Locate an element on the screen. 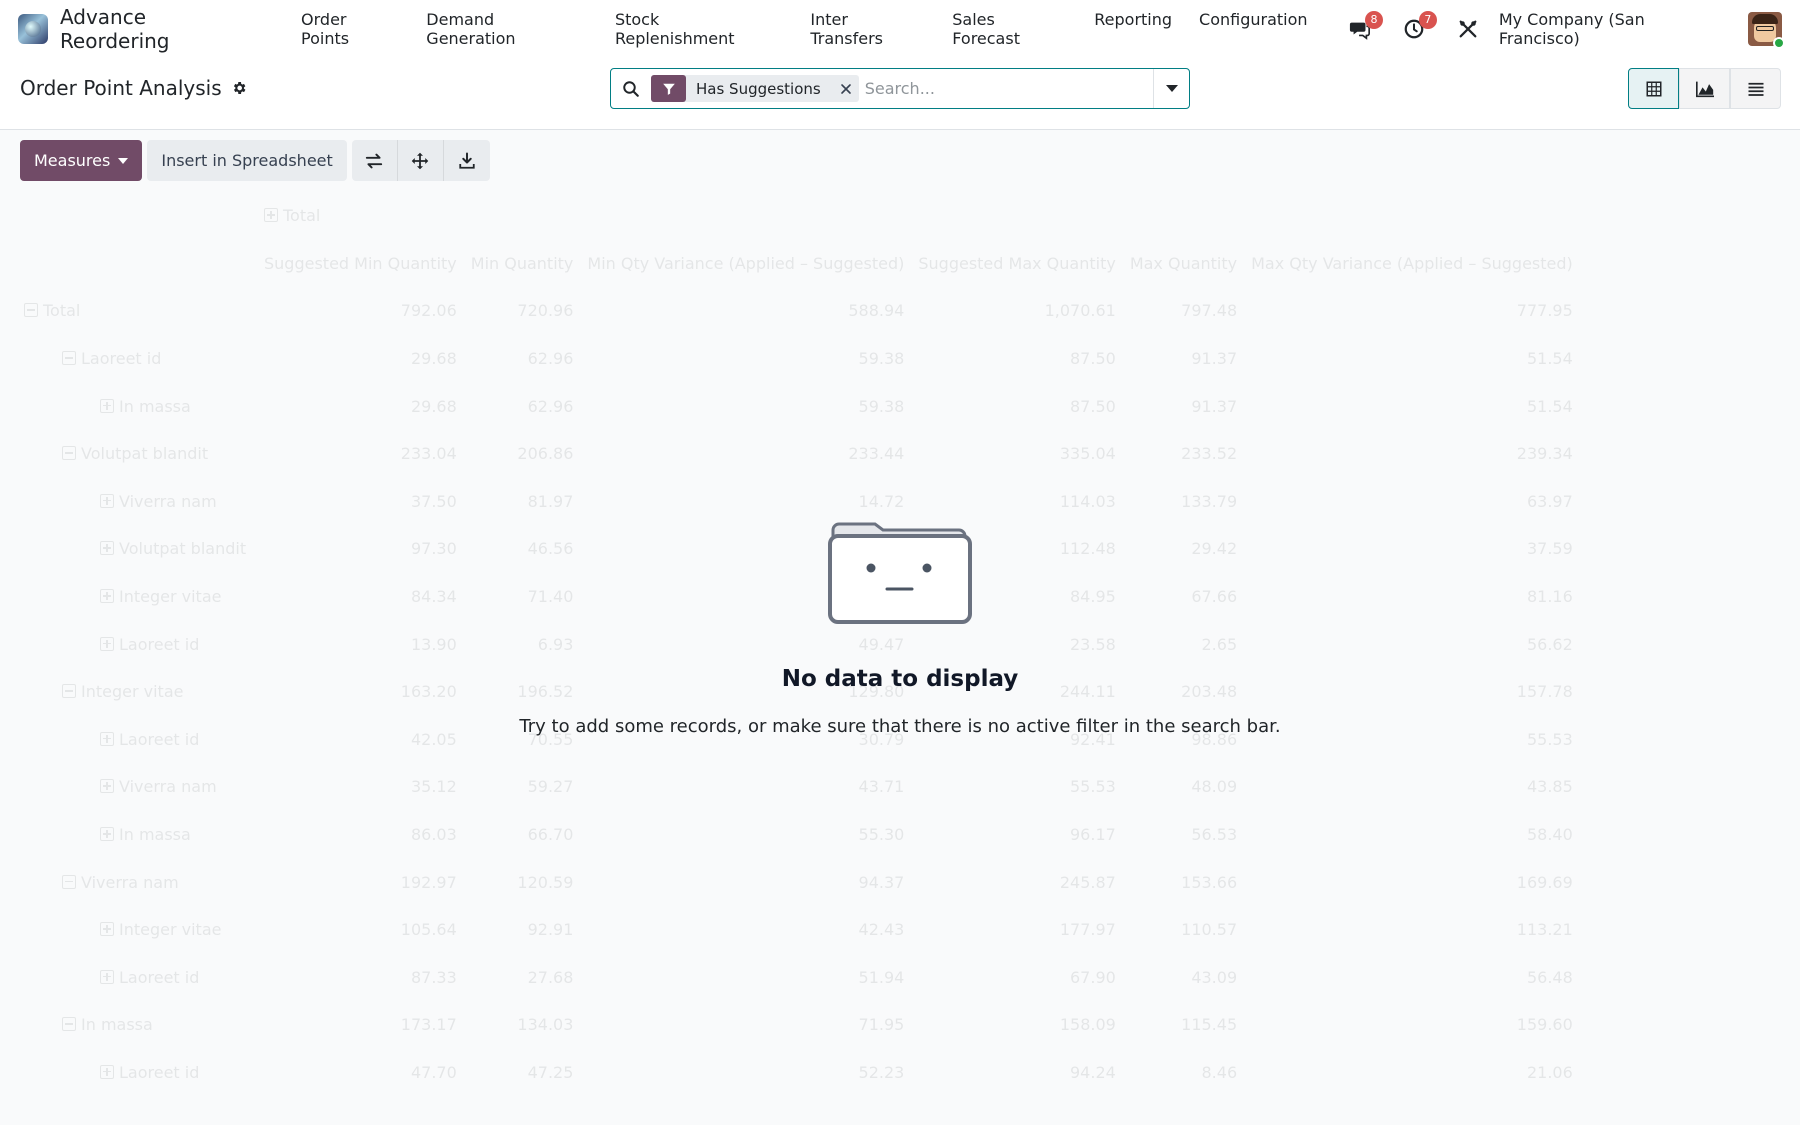 The image size is (1800, 1125). pivot-cell: 115.45 is located at coordinates (1190, 1025).